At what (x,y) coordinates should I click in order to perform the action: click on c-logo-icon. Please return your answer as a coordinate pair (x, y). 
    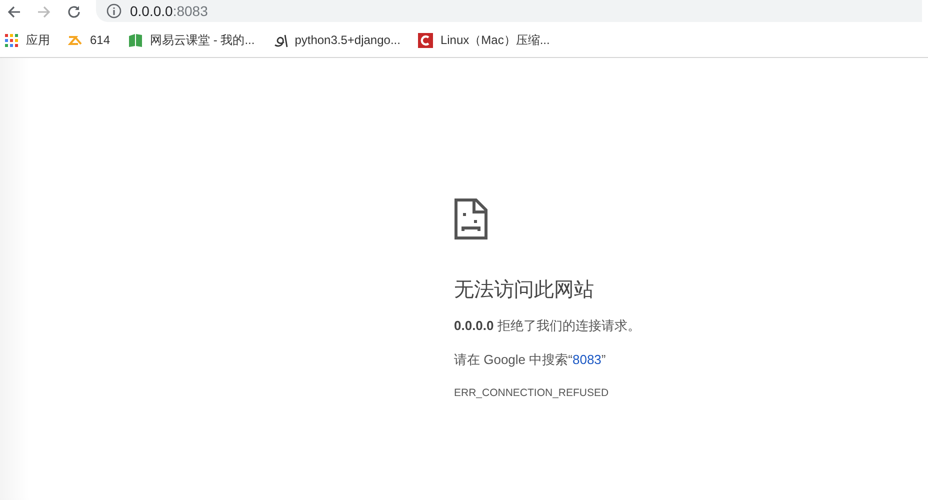
    Looking at the image, I should click on (426, 40).